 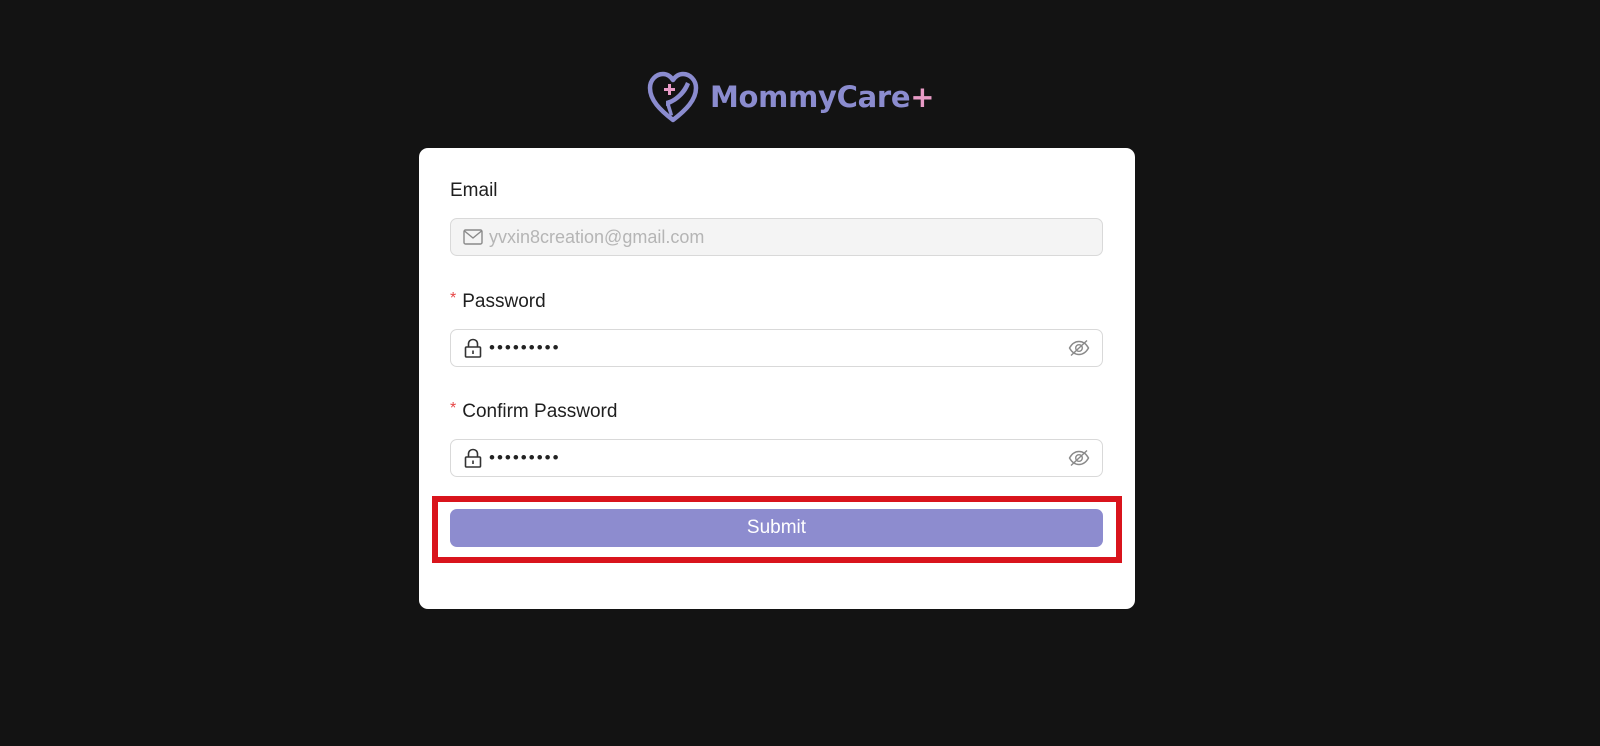 What do you see at coordinates (473, 237) in the screenshot?
I see `mail-icon` at bounding box center [473, 237].